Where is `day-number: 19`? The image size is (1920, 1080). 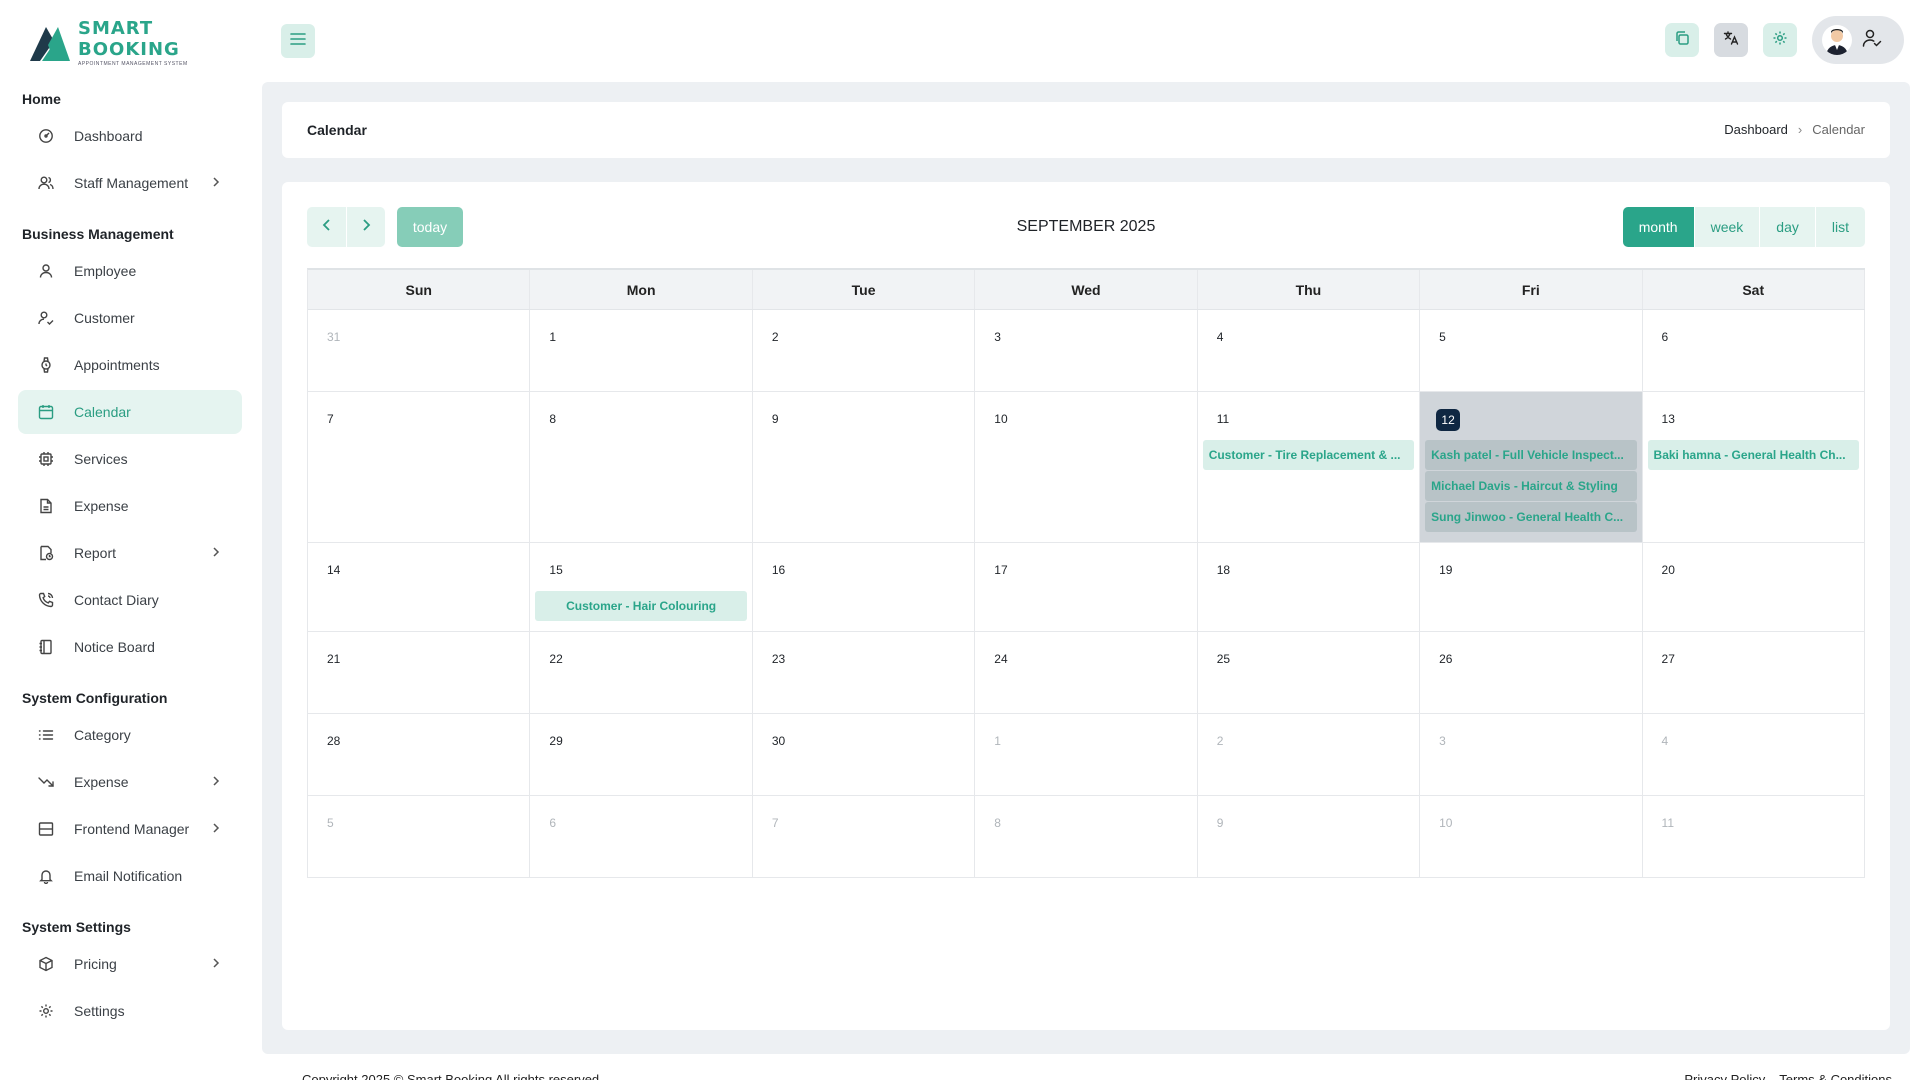
day-number: 19 is located at coordinates (1445, 570).